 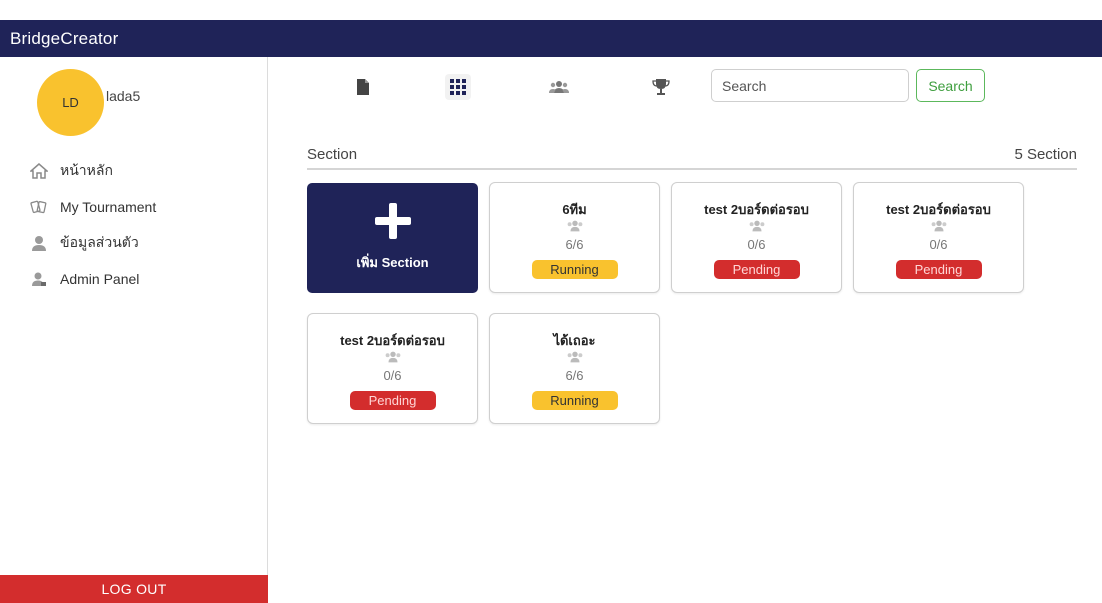 What do you see at coordinates (39, 279) in the screenshot?
I see `admin-user-icon` at bounding box center [39, 279].